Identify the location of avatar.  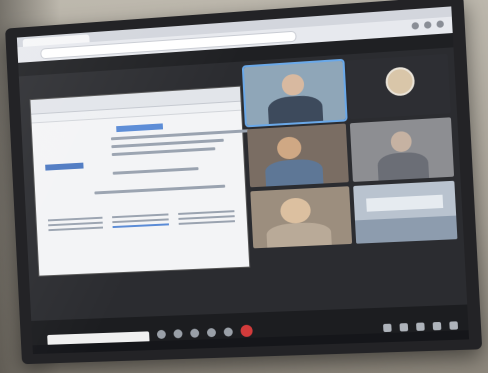
(400, 81).